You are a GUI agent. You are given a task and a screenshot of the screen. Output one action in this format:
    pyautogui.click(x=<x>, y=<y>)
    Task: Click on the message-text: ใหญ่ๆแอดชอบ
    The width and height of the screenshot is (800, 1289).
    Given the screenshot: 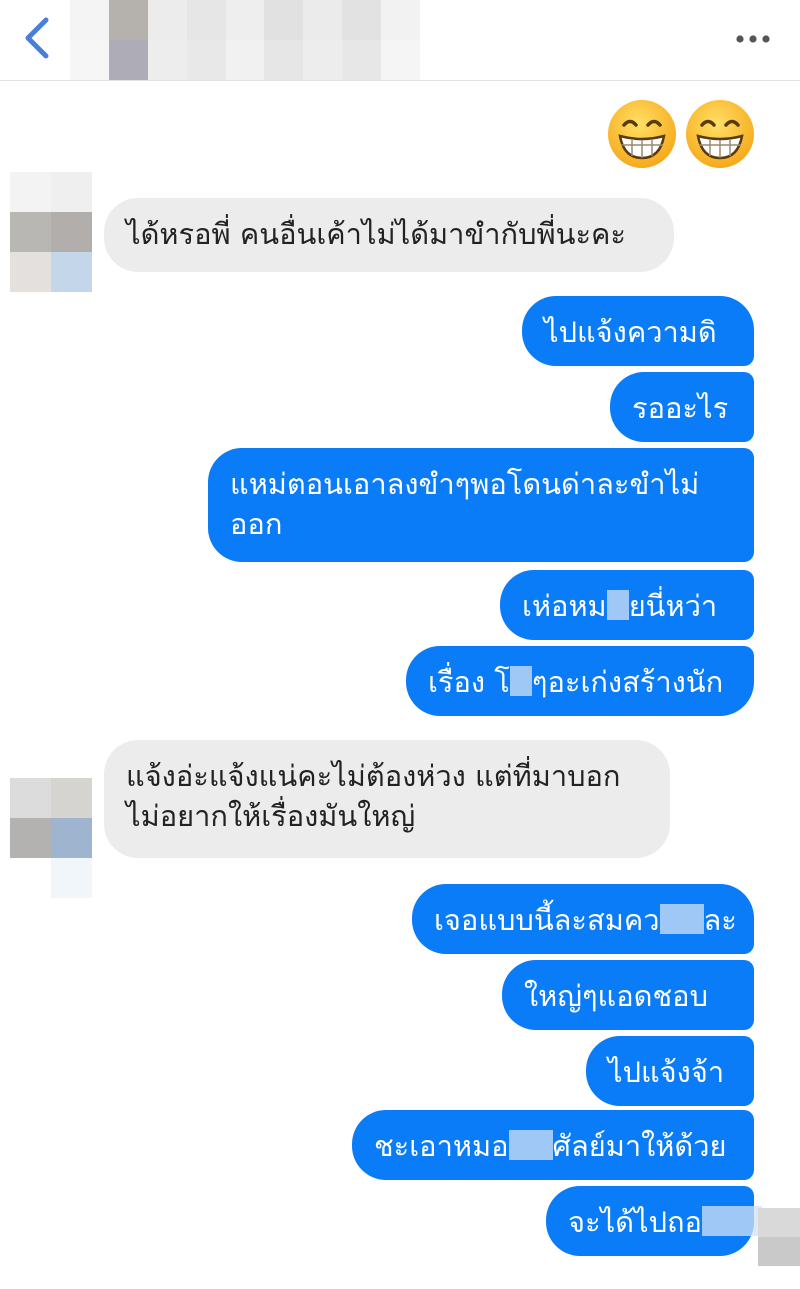 What is the action you would take?
    pyautogui.click(x=616, y=996)
    